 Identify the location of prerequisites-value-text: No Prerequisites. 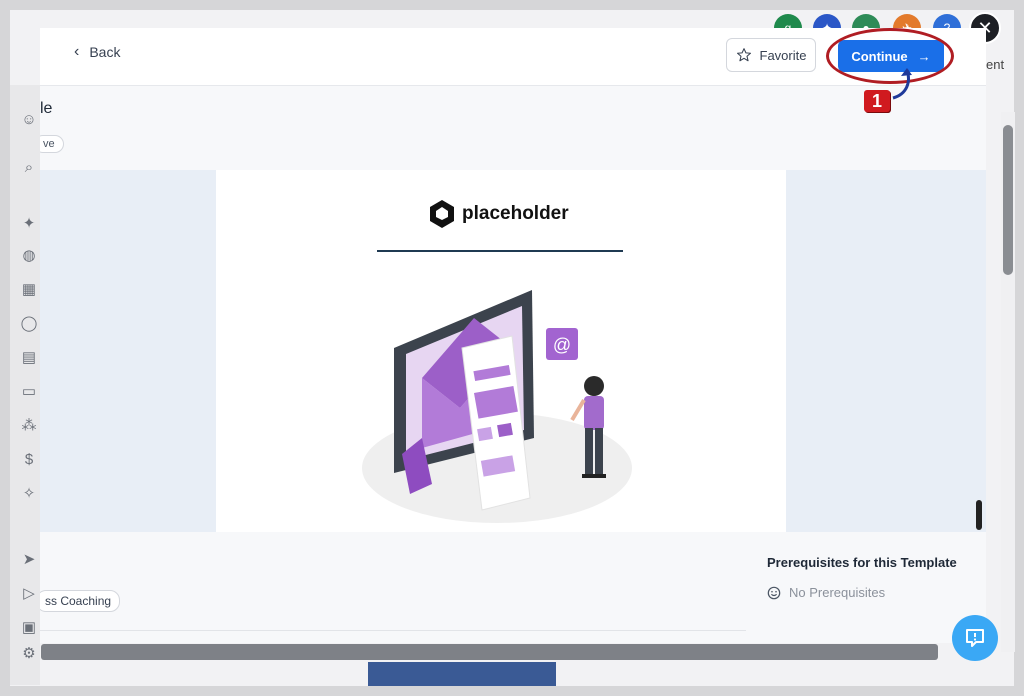
(837, 592).